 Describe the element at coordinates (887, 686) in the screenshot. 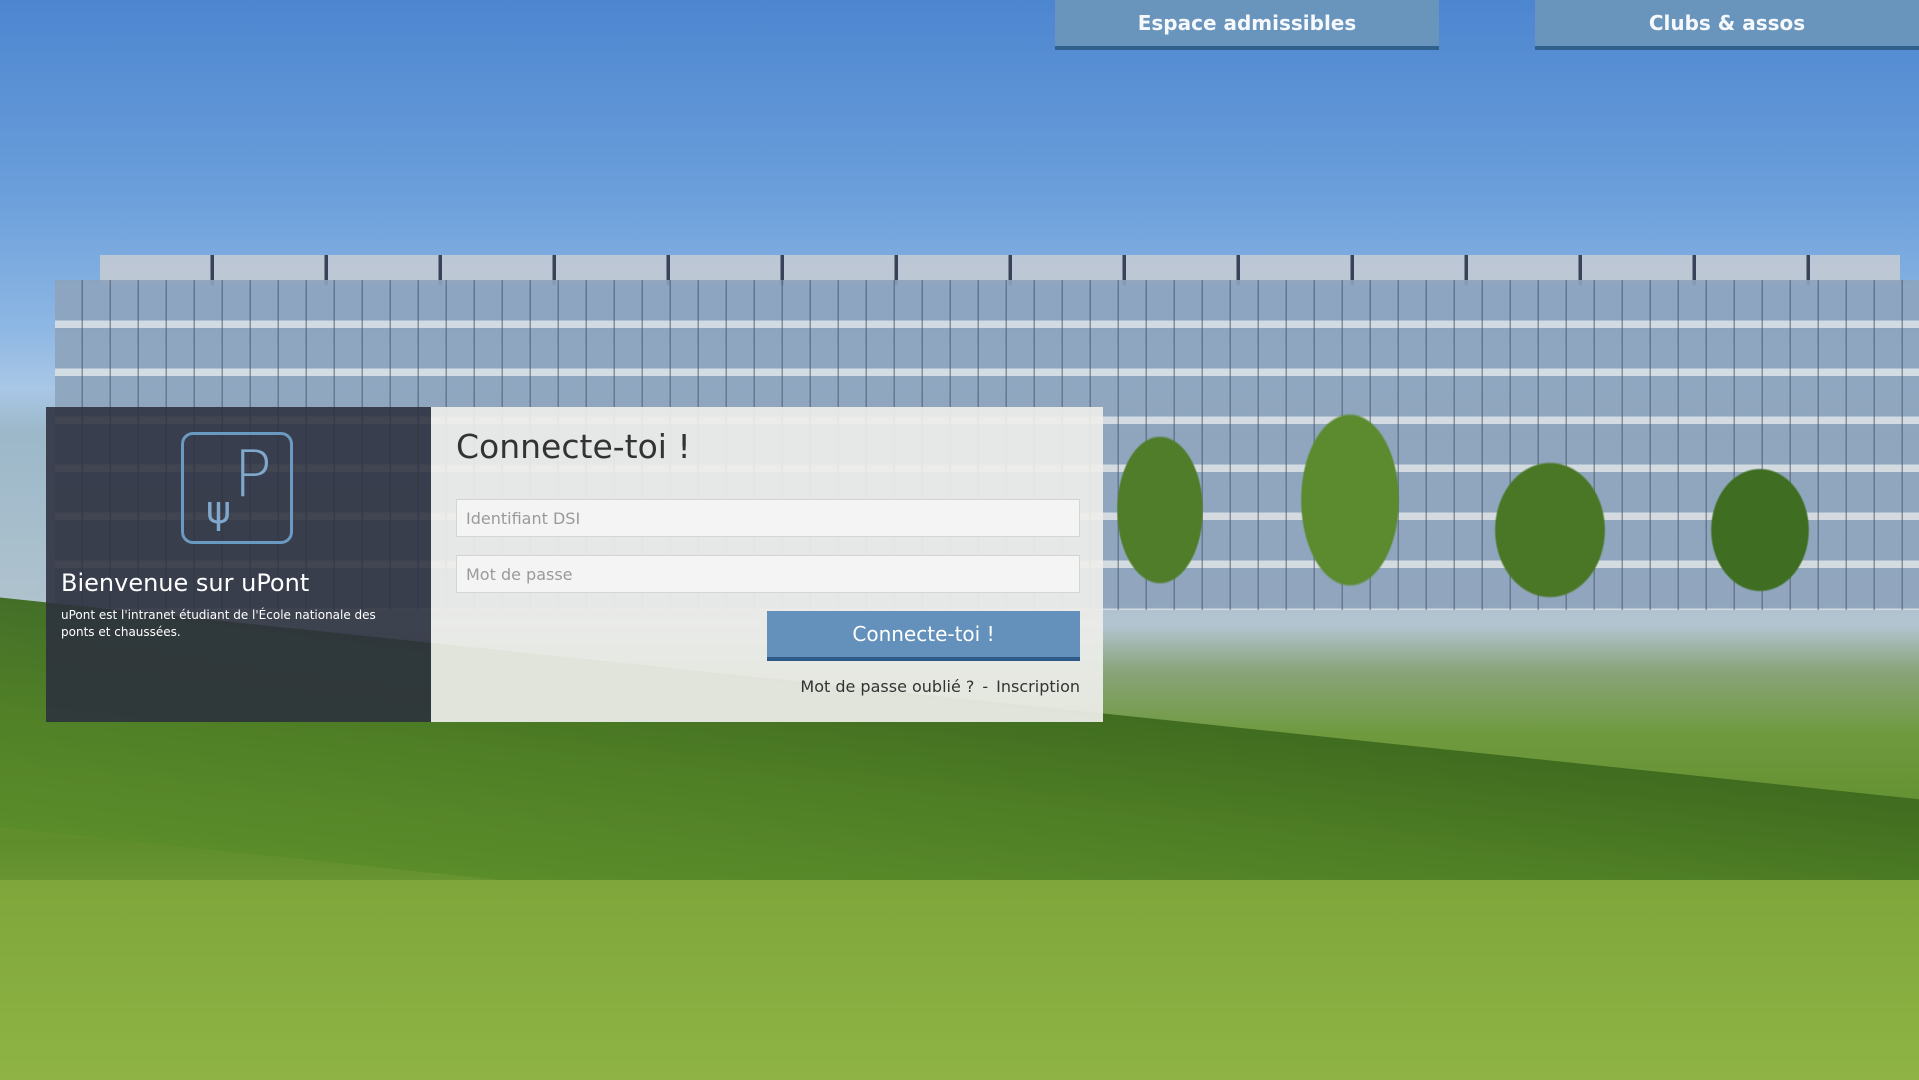

I see `forgot-password-link: Mot de passe oublié ?` at that location.